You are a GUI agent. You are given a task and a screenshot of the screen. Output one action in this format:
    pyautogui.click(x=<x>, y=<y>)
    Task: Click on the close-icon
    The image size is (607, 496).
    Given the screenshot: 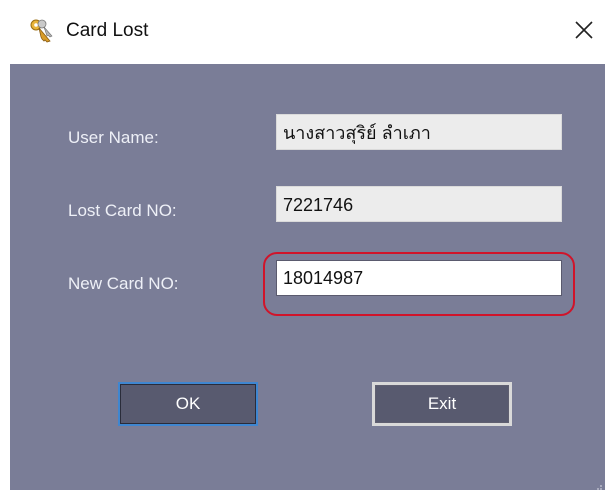 What is the action you would take?
    pyautogui.click(x=584, y=32)
    